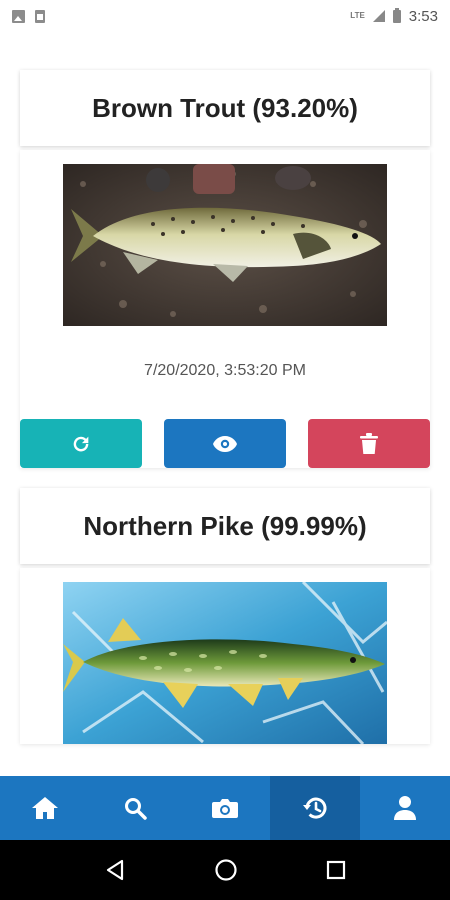 This screenshot has height=900, width=450. I want to click on brown-trout-photo, so click(225, 245).